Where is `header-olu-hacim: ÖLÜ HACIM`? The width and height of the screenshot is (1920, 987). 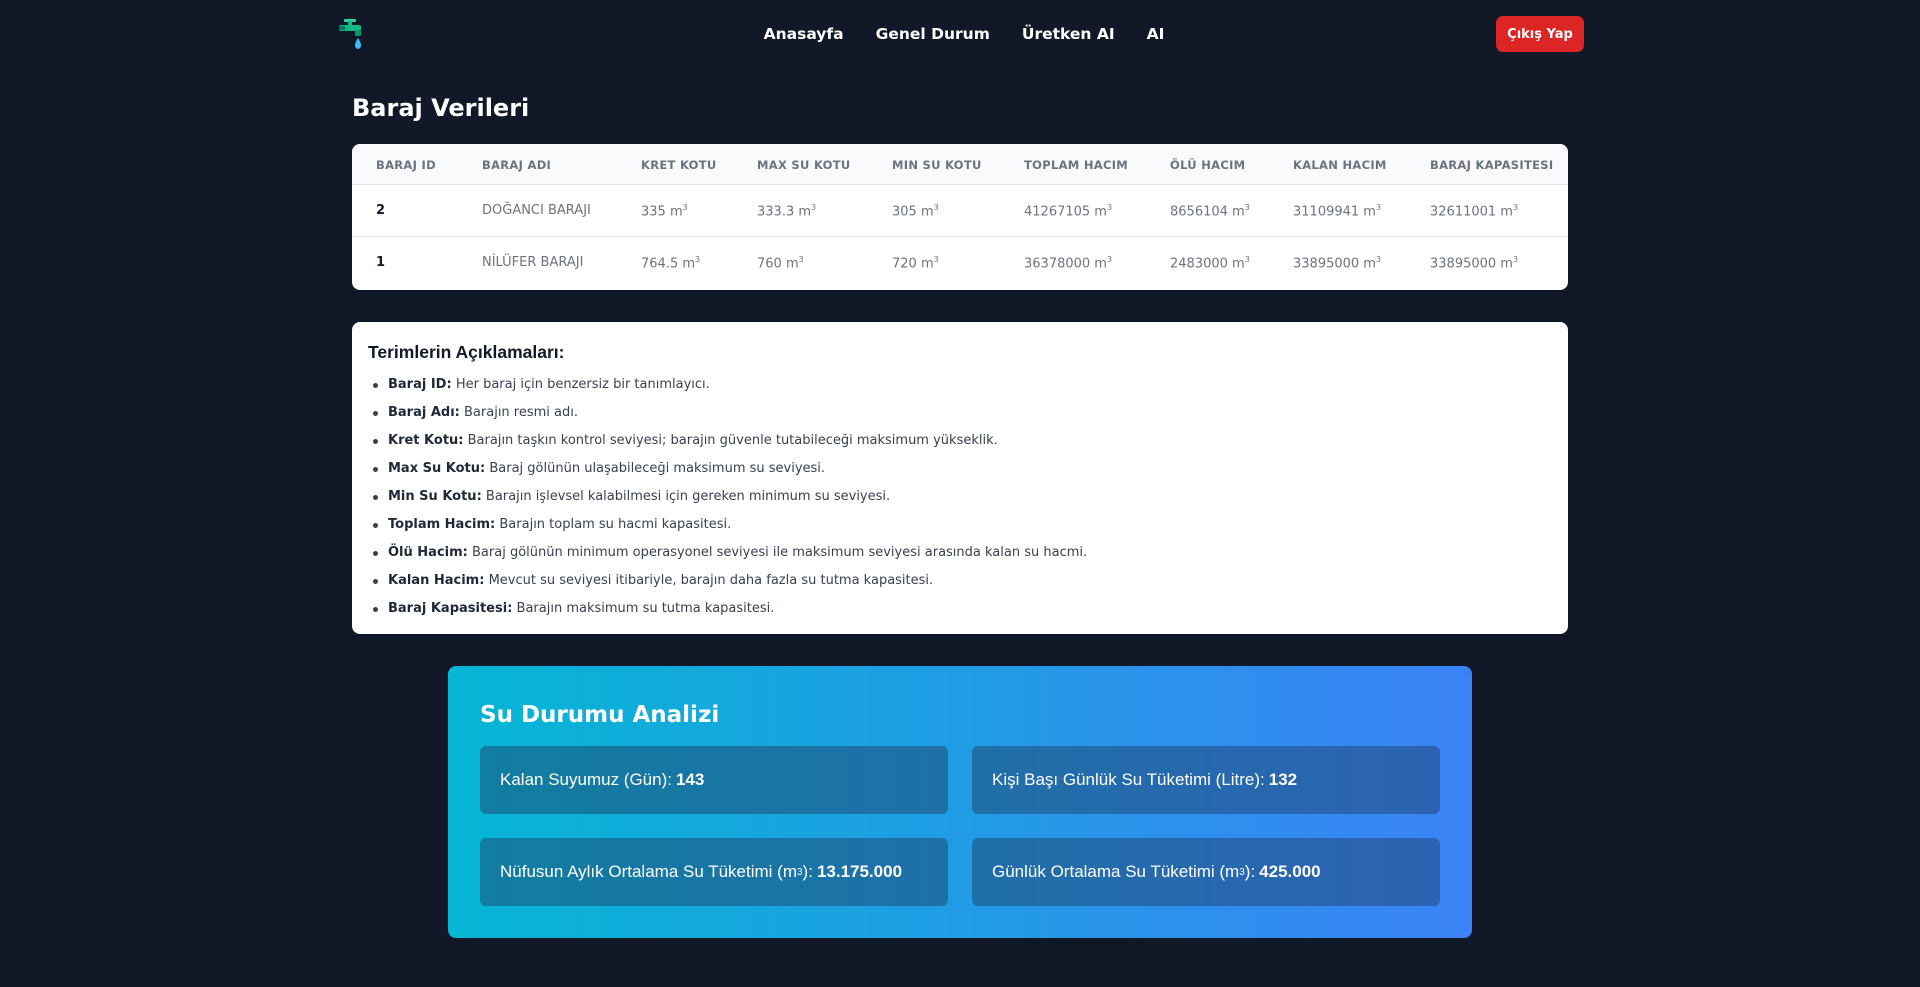 header-olu-hacim: ÖLÜ HACIM is located at coordinates (1208, 165).